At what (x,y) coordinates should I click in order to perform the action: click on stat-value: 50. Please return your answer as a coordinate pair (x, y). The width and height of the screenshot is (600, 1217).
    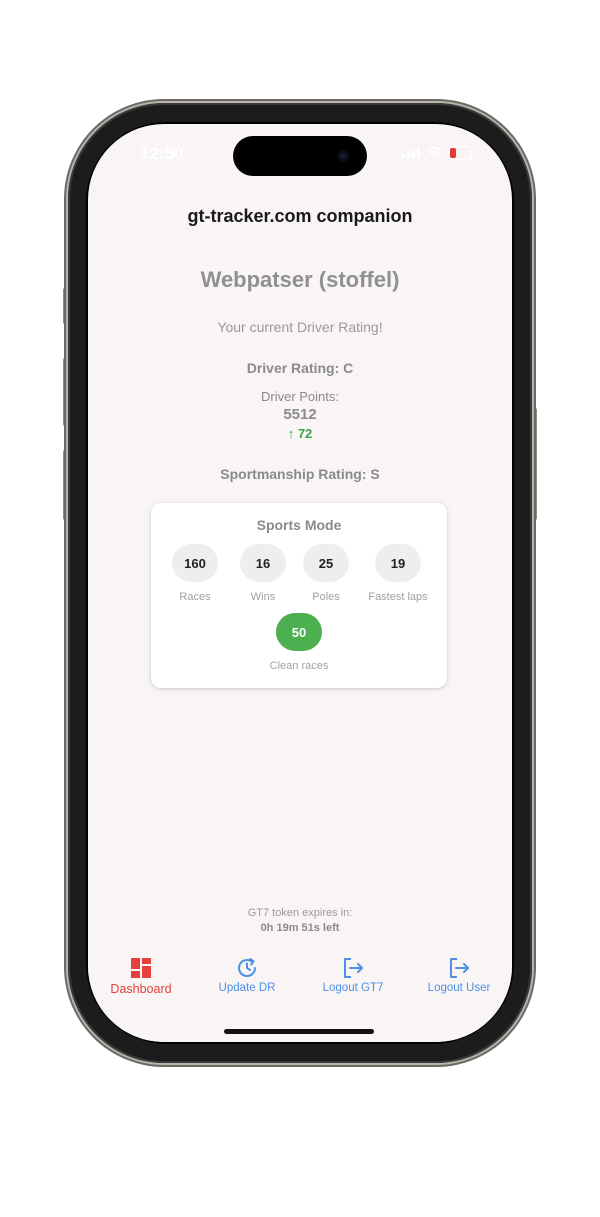
    Looking at the image, I should click on (299, 632).